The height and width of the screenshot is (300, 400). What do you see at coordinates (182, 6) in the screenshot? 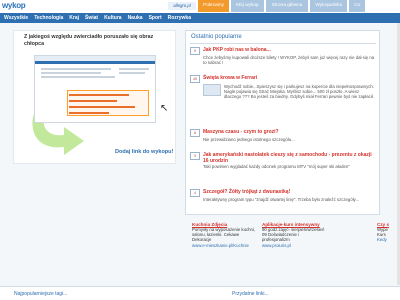
I see `partner-badge: allegro.pl` at bounding box center [182, 6].